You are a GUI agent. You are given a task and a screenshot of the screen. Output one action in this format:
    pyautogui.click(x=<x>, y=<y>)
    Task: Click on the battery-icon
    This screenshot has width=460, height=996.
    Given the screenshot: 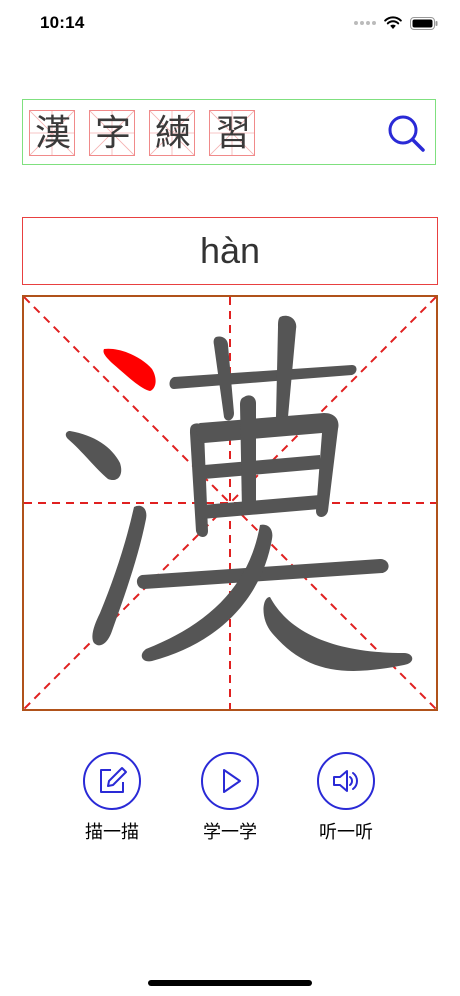 What is the action you would take?
    pyautogui.click(x=424, y=23)
    